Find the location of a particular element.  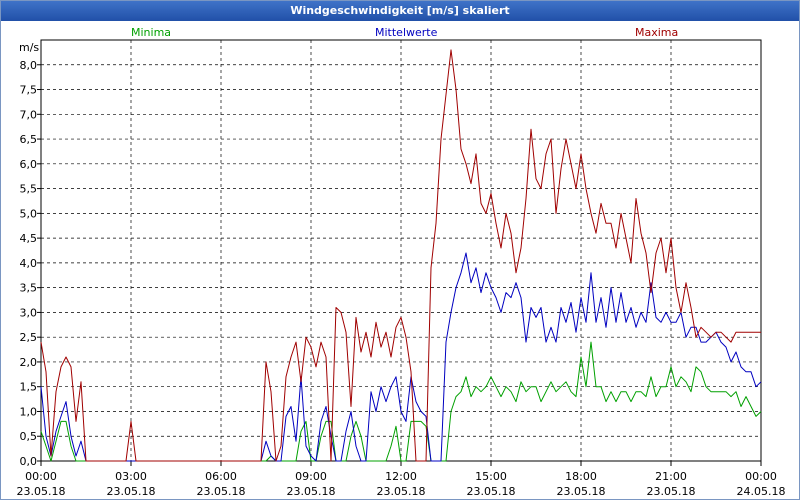

y-tick-label: 0,5 is located at coordinates (29, 436).